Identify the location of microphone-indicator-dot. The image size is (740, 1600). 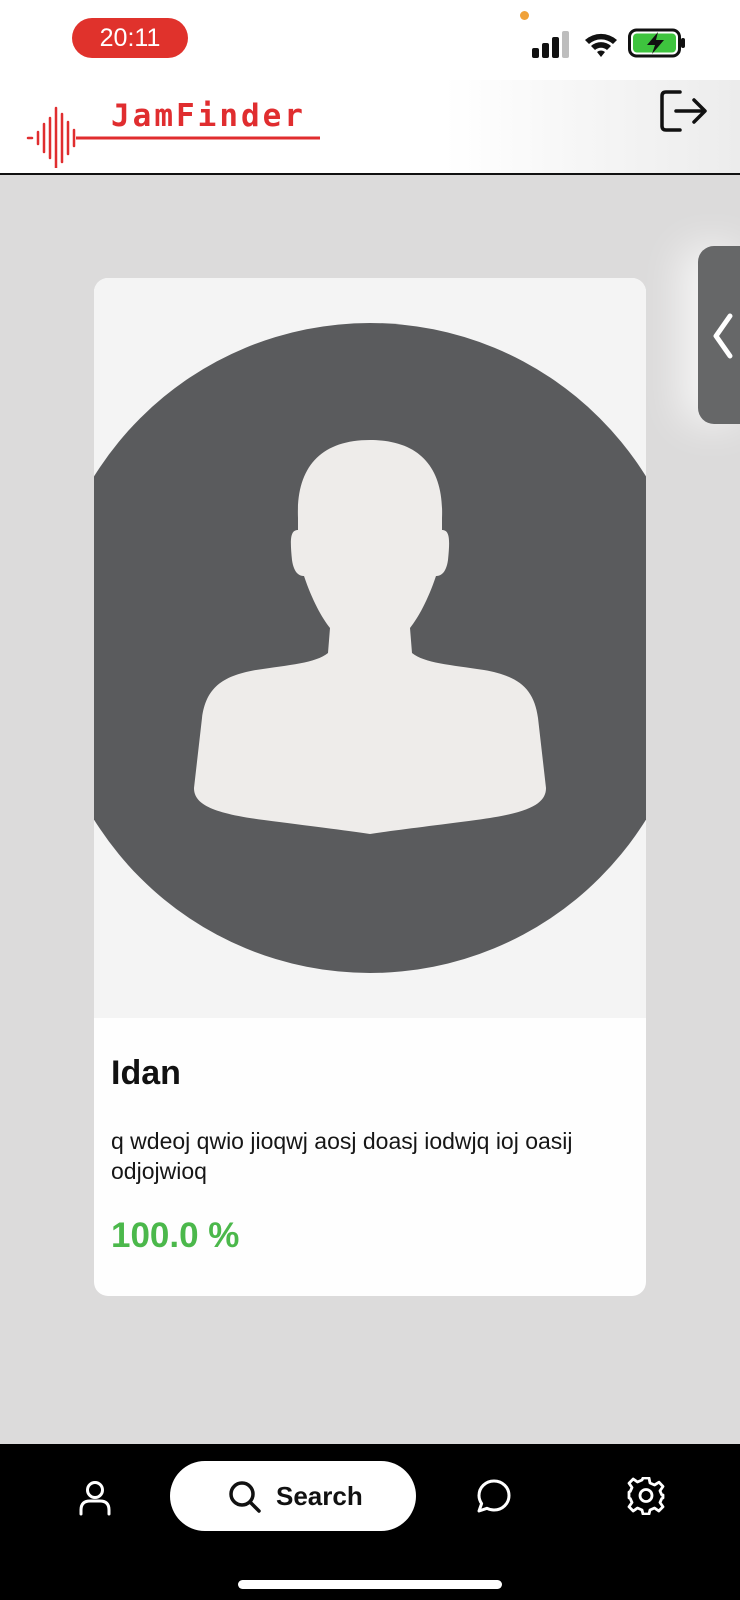
(524, 15).